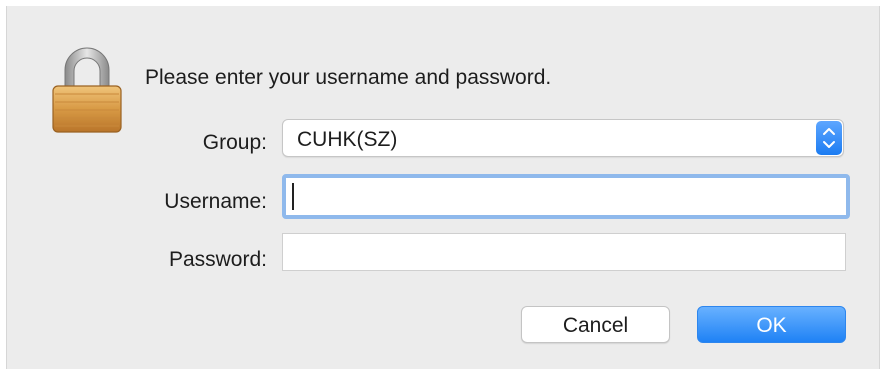 The height and width of the screenshot is (376, 889). Describe the element at coordinates (347, 139) in the screenshot. I see `group-select-value: CUHK(SZ)` at that location.